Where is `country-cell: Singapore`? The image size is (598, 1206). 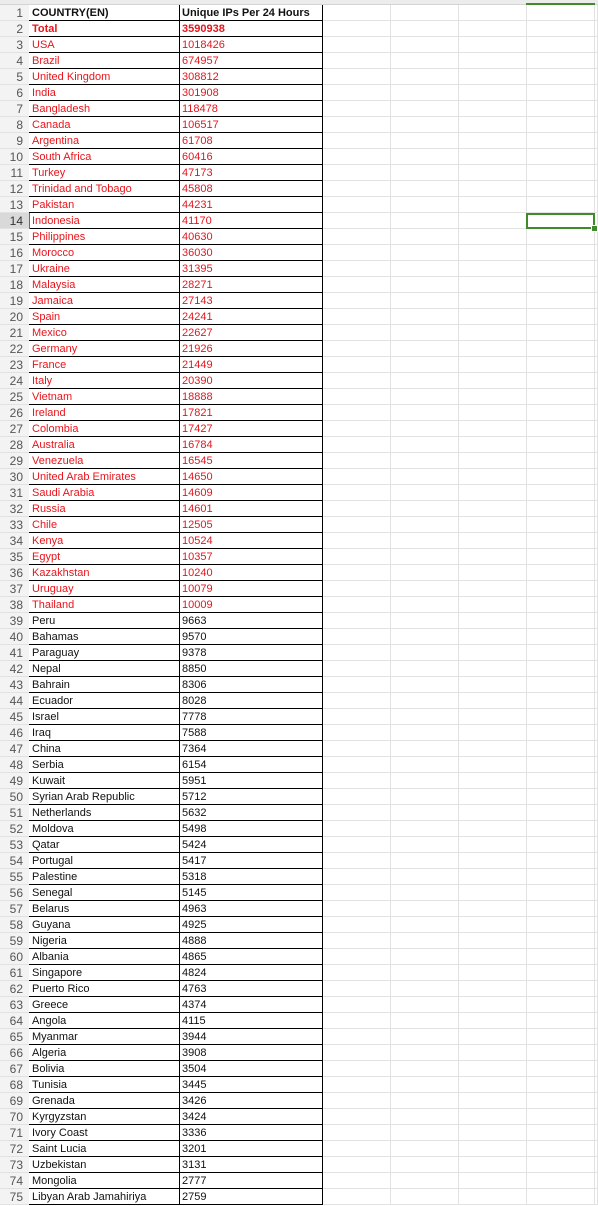 country-cell: Singapore is located at coordinates (104, 973).